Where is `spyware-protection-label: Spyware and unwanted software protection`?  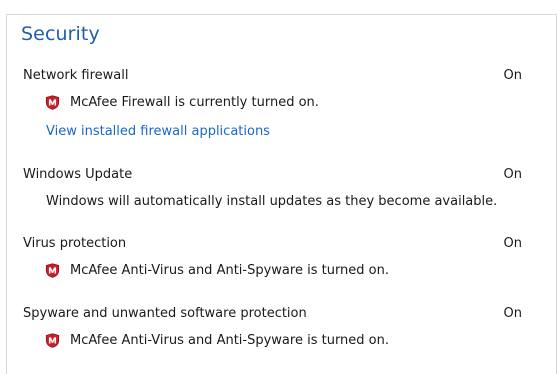
spyware-protection-label: Spyware and unwanted software protection is located at coordinates (165, 313).